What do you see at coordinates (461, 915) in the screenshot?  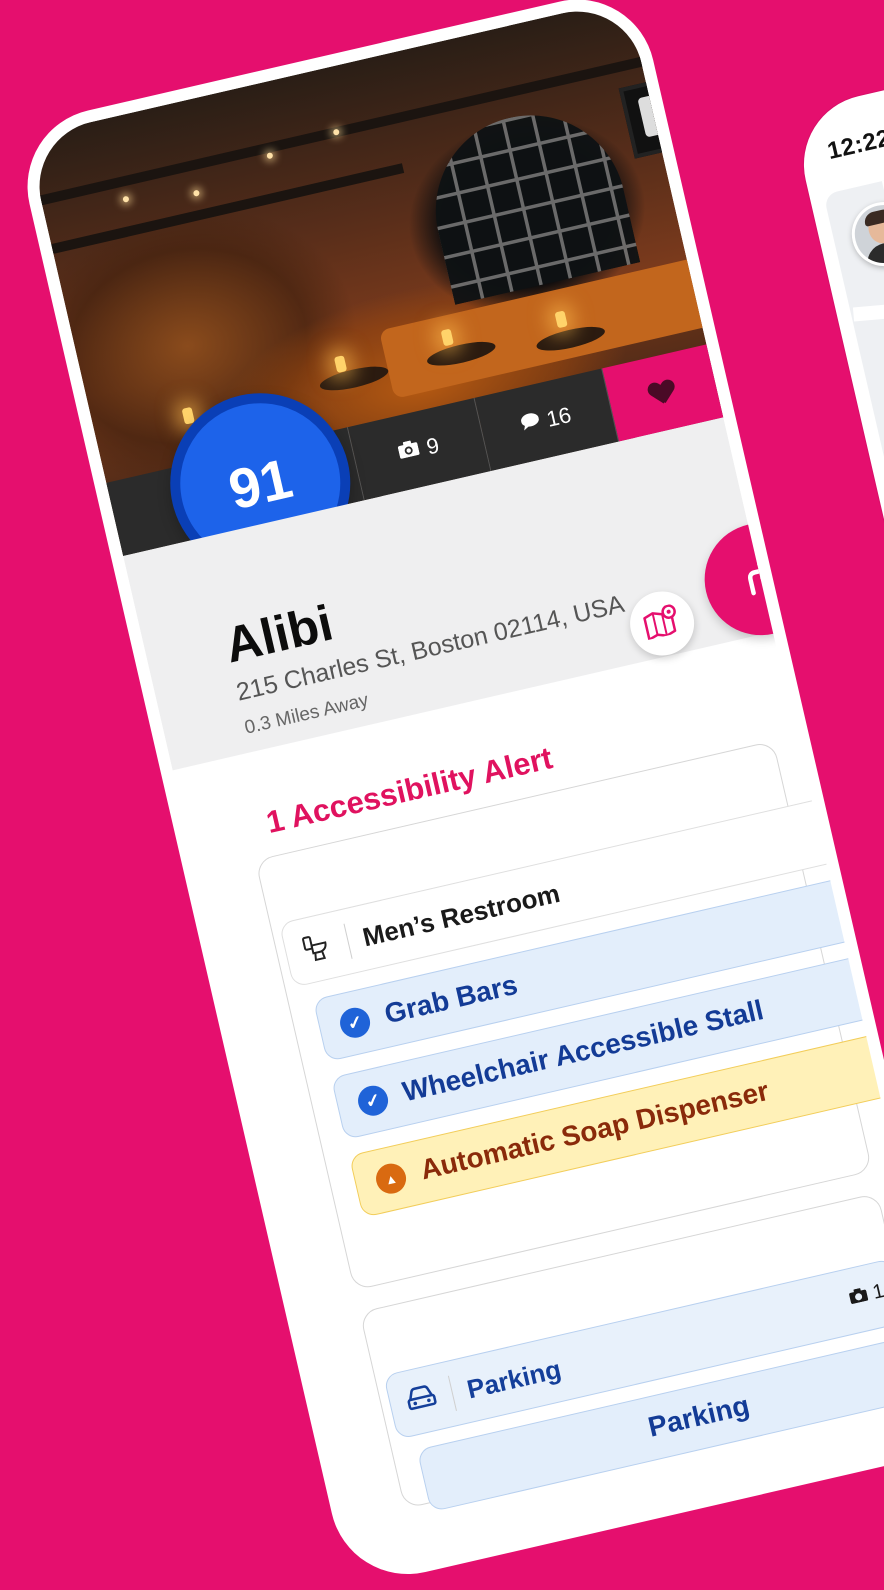 I see `restroom-label: Men’s Restroom` at bounding box center [461, 915].